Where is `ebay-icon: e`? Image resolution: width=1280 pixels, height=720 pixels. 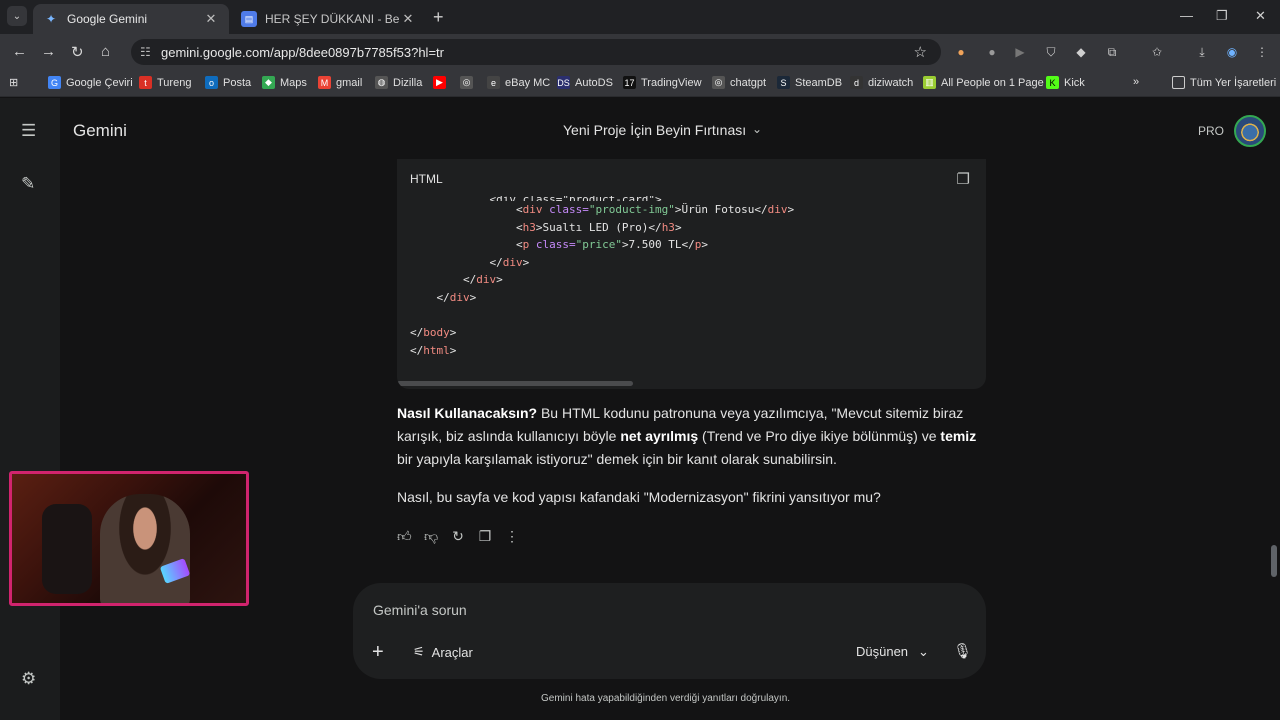
ebay-icon: e is located at coordinates (493, 82).